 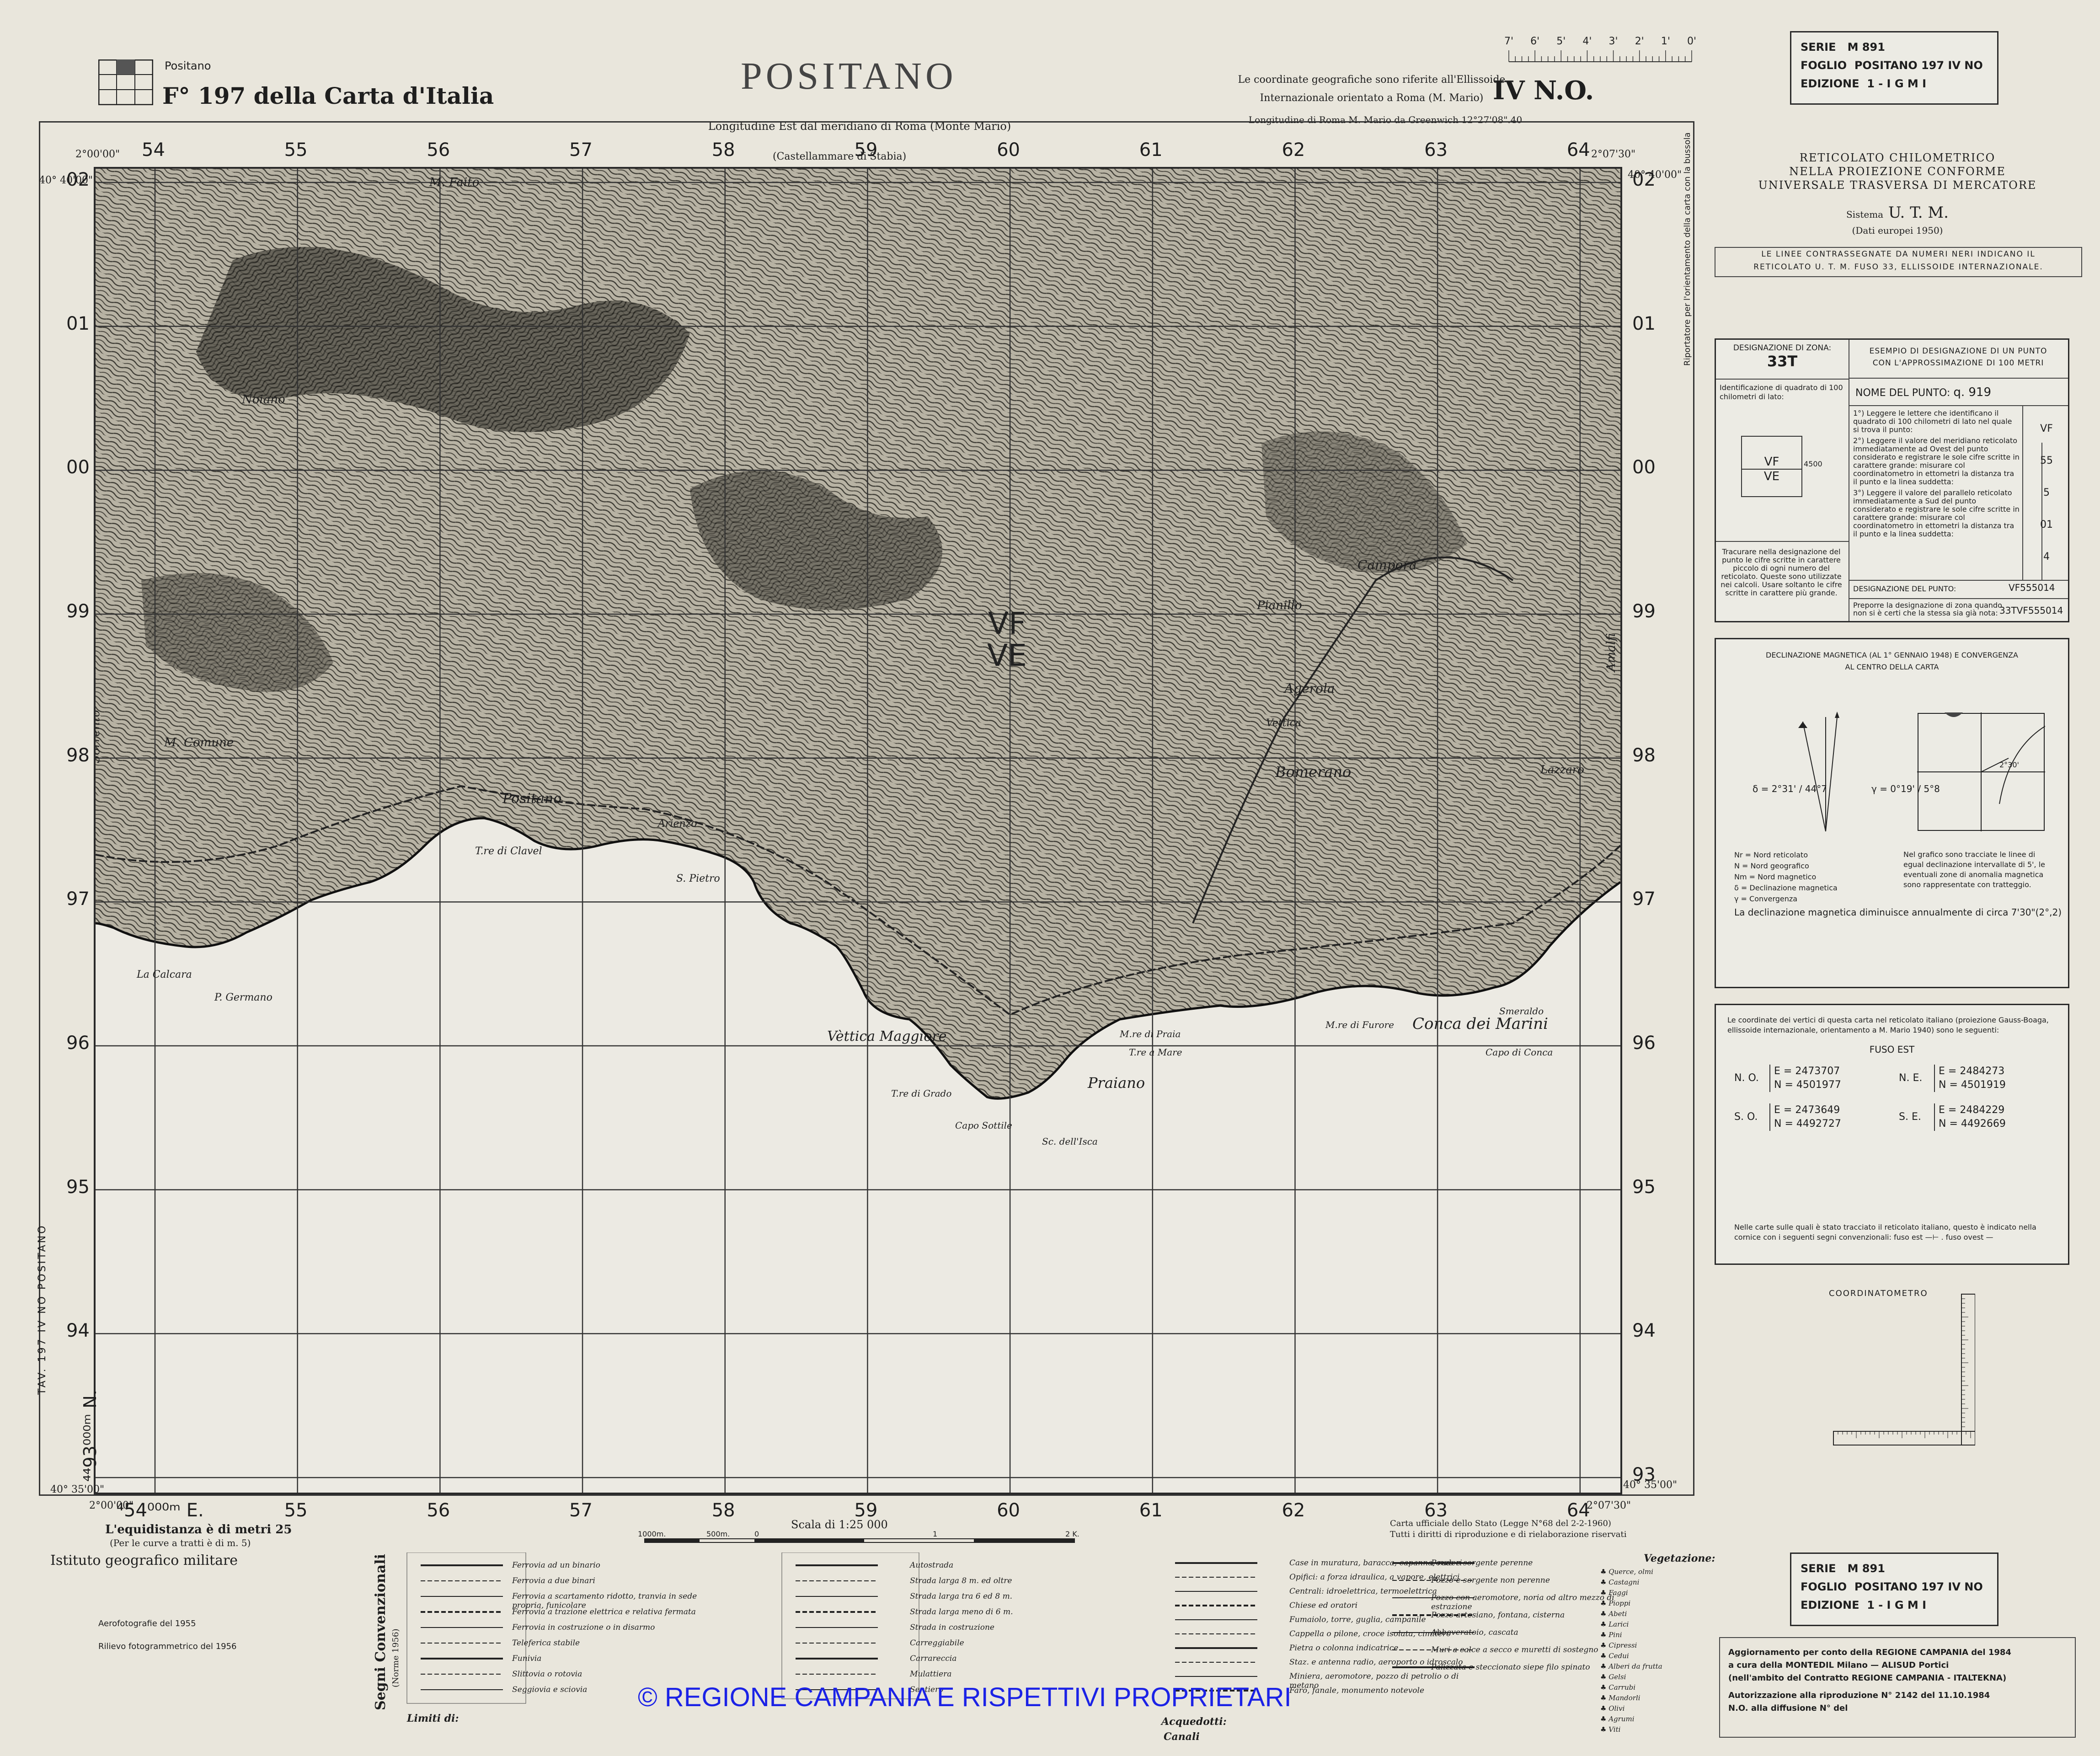 What do you see at coordinates (1747, 1078) in the screenshot?
I see `no-label: N. O.` at bounding box center [1747, 1078].